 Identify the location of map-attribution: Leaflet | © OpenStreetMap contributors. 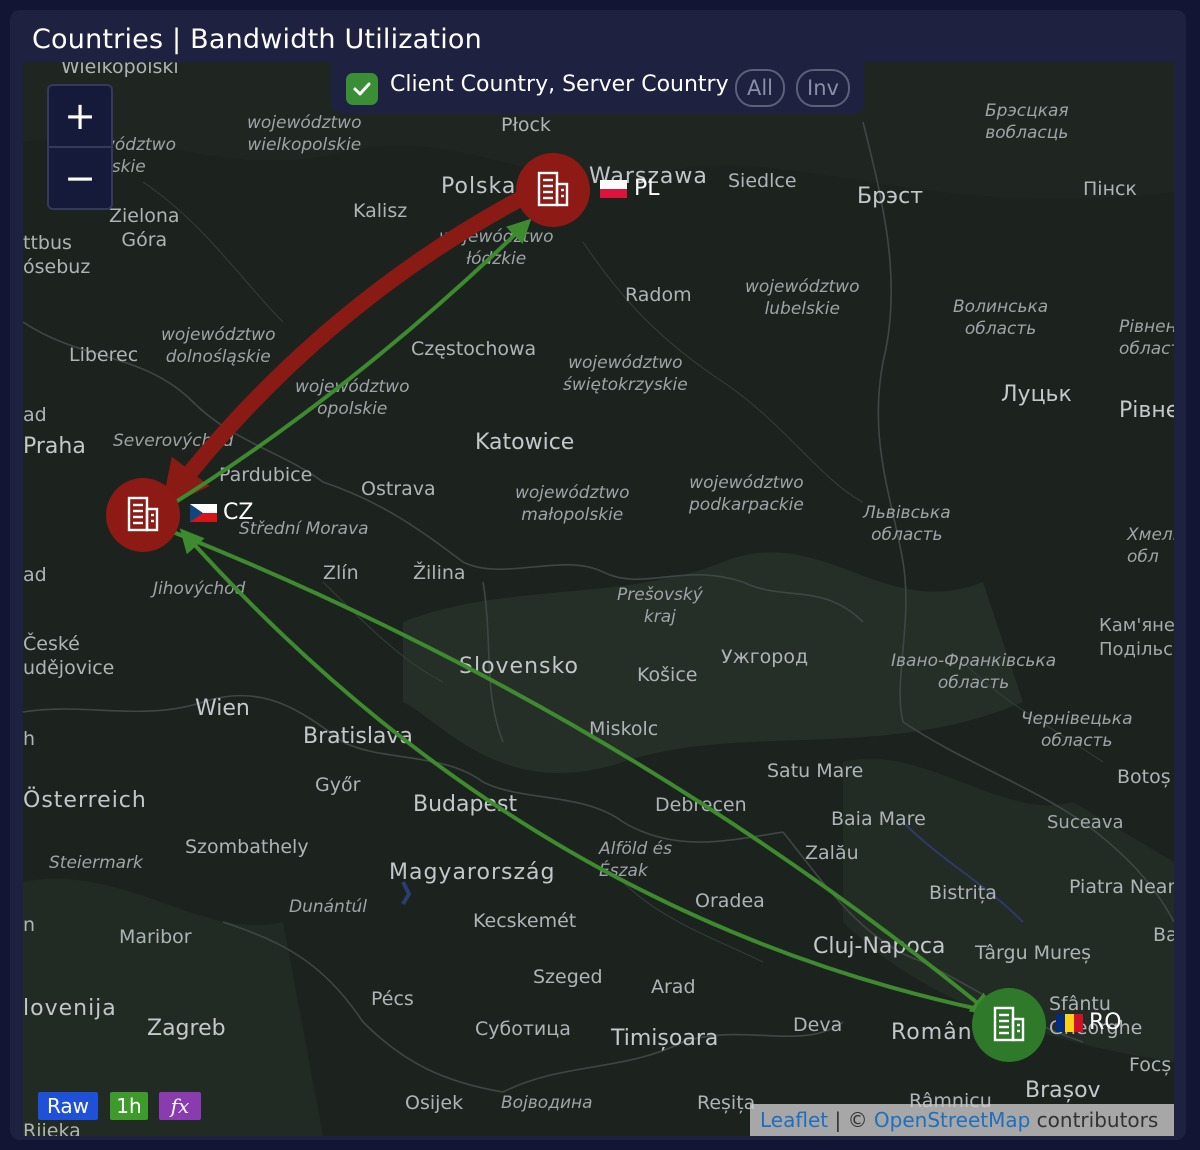
(962, 1120).